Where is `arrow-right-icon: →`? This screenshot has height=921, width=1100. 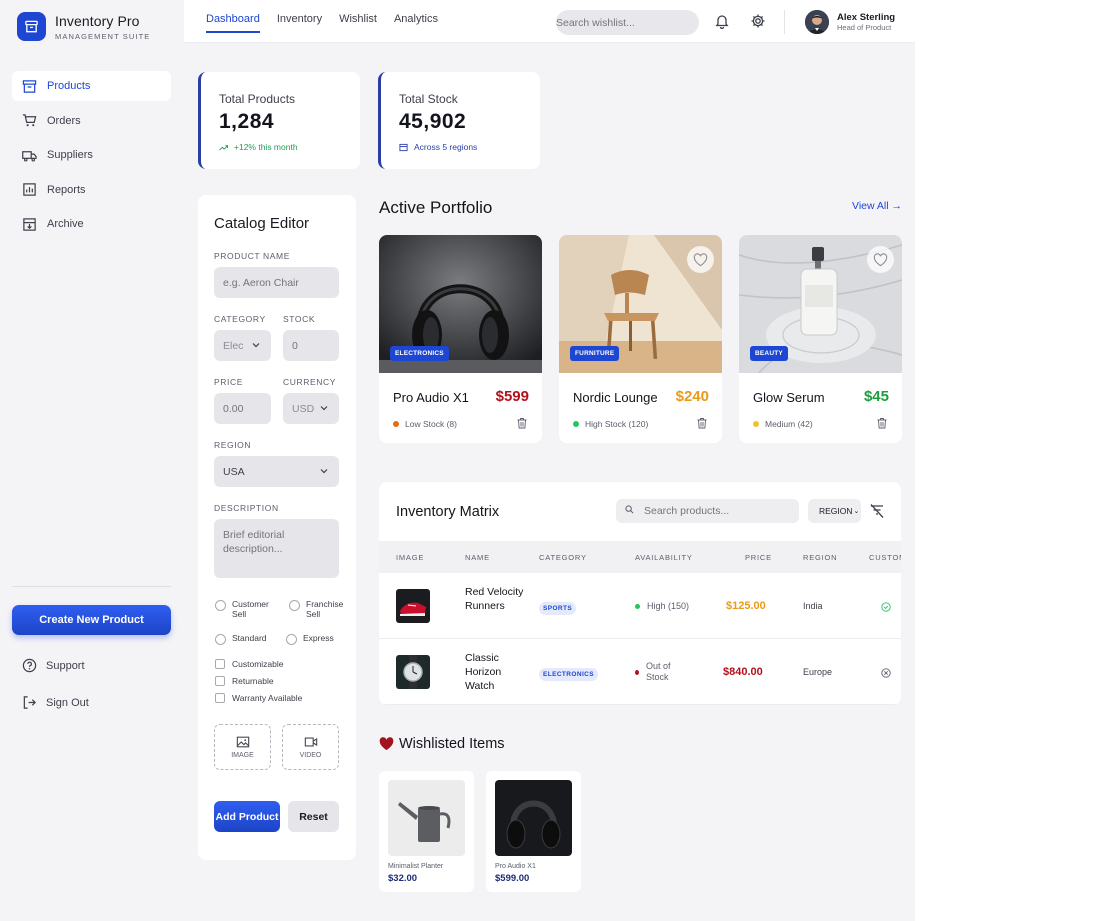 arrow-right-icon: → is located at coordinates (895, 206).